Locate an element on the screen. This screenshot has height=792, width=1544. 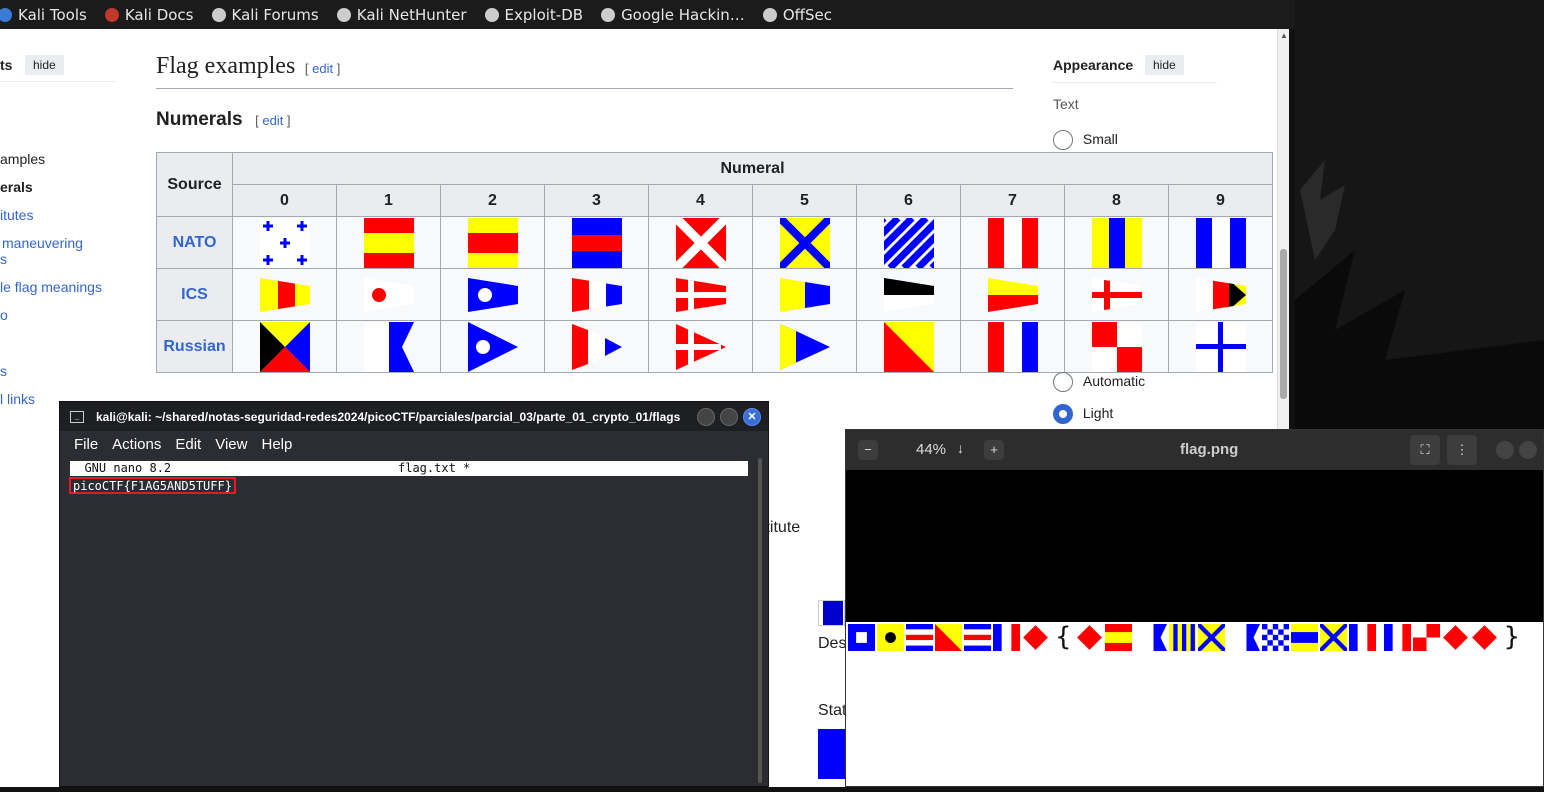
radio-automatic is located at coordinates (1063, 382).